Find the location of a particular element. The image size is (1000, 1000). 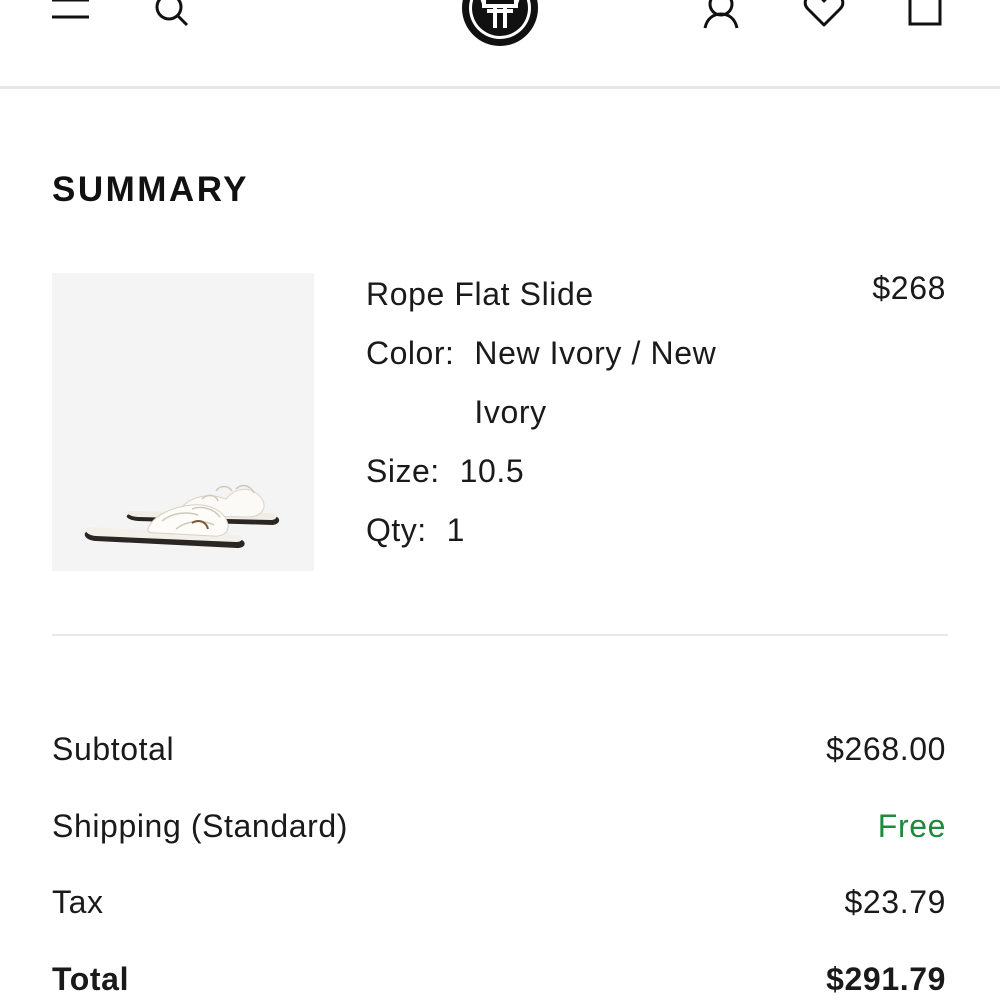

product-price: $268 is located at coordinates (909, 288).